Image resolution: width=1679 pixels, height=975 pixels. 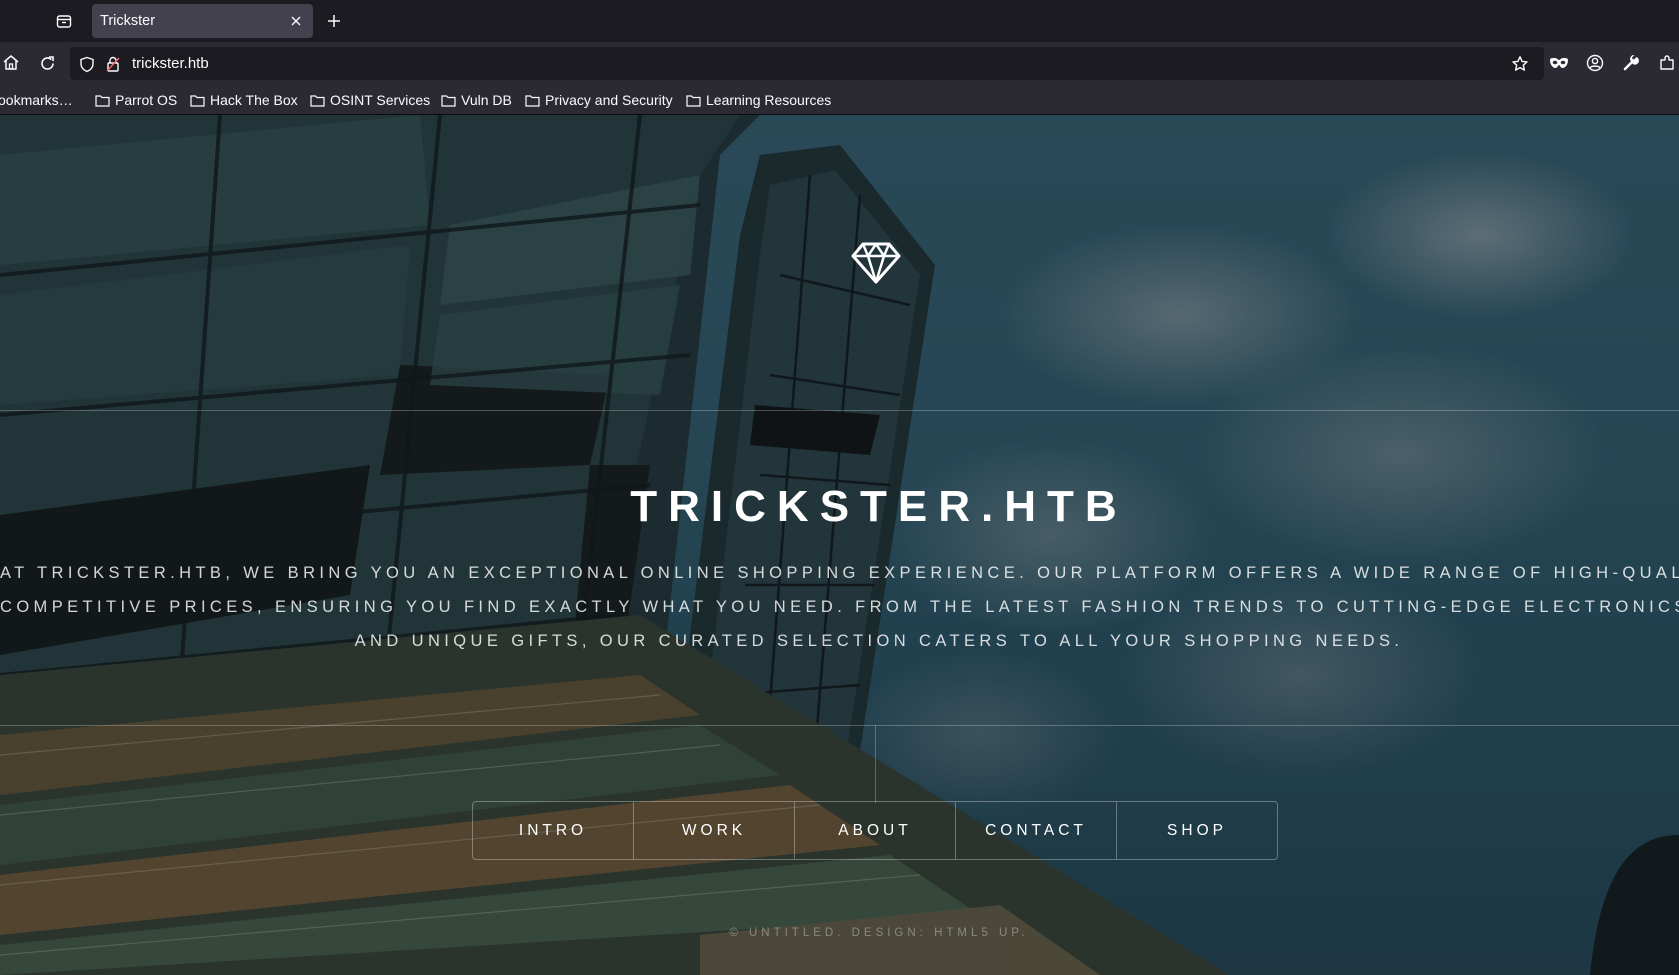 I want to click on home-icon, so click(x=11, y=62).